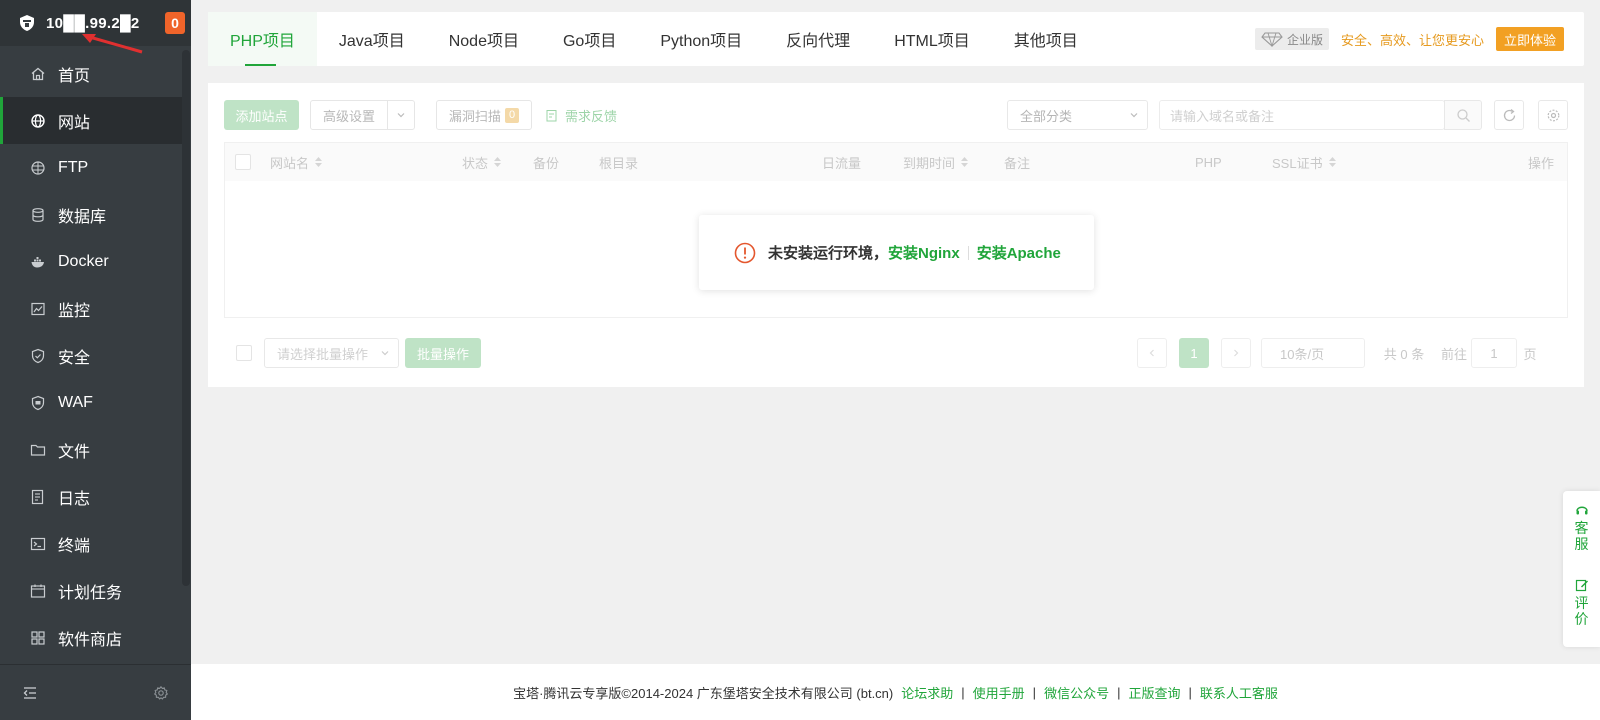  Describe the element at coordinates (262, 39) in the screenshot. I see `tab-php: PHP项目` at that location.